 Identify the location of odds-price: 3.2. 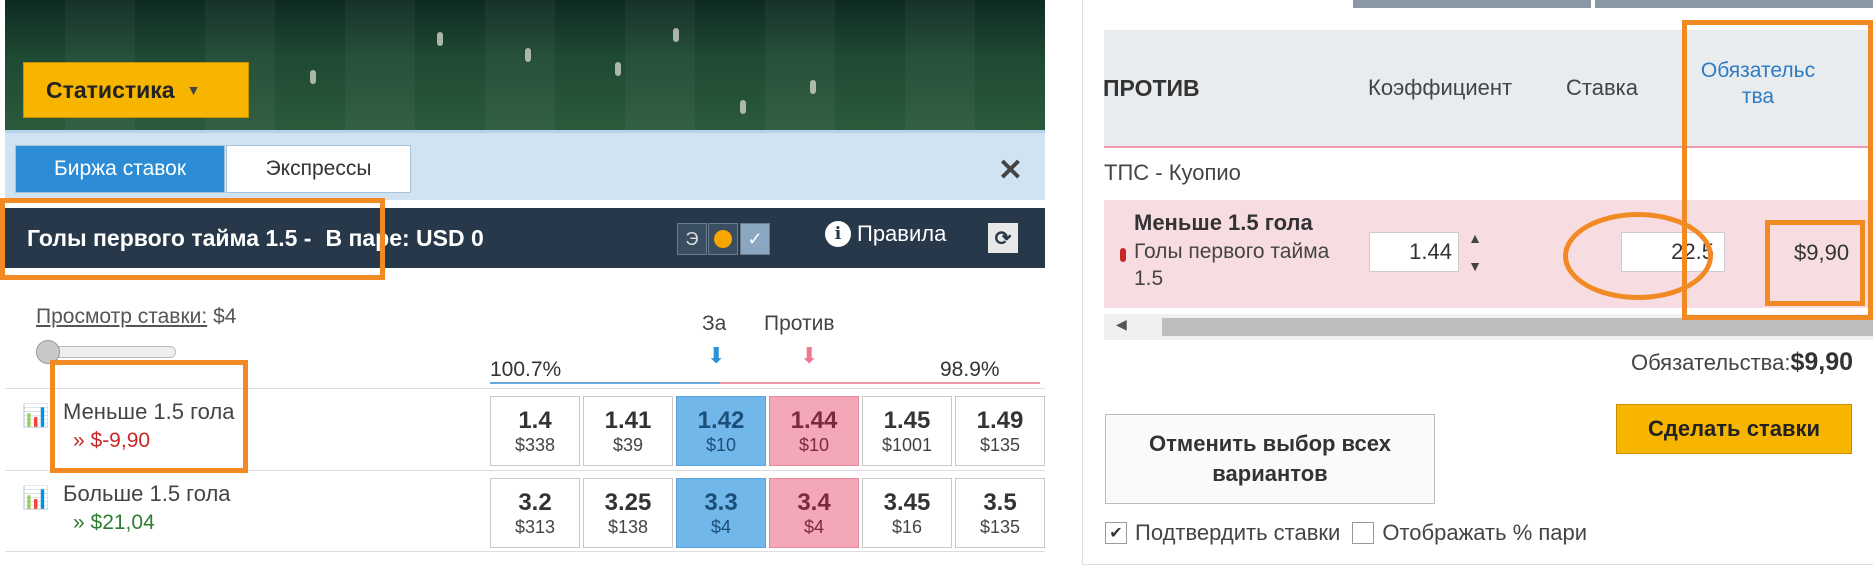
(535, 502).